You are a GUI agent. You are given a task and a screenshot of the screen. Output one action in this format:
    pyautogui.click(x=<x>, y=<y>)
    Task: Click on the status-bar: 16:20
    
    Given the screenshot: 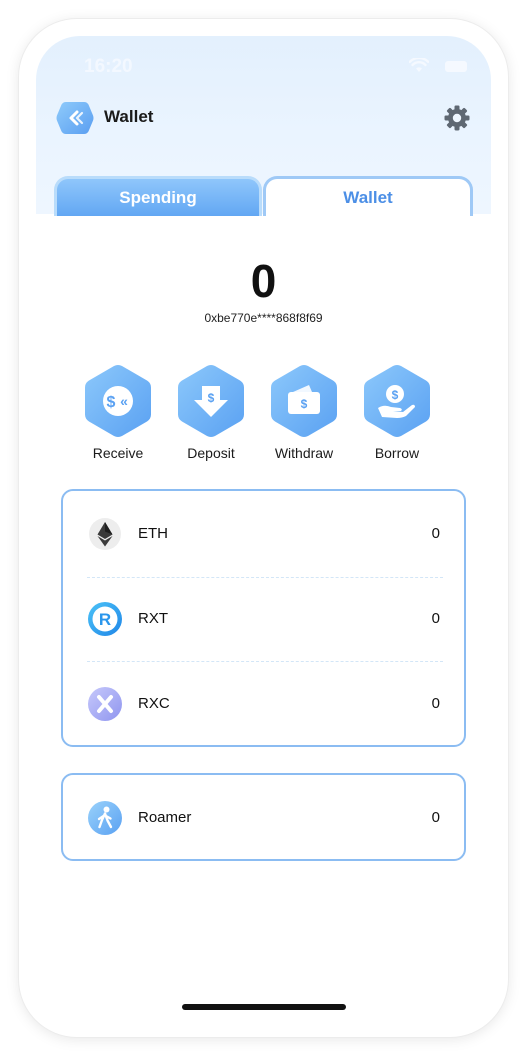 What is the action you would take?
    pyautogui.click(x=263, y=61)
    